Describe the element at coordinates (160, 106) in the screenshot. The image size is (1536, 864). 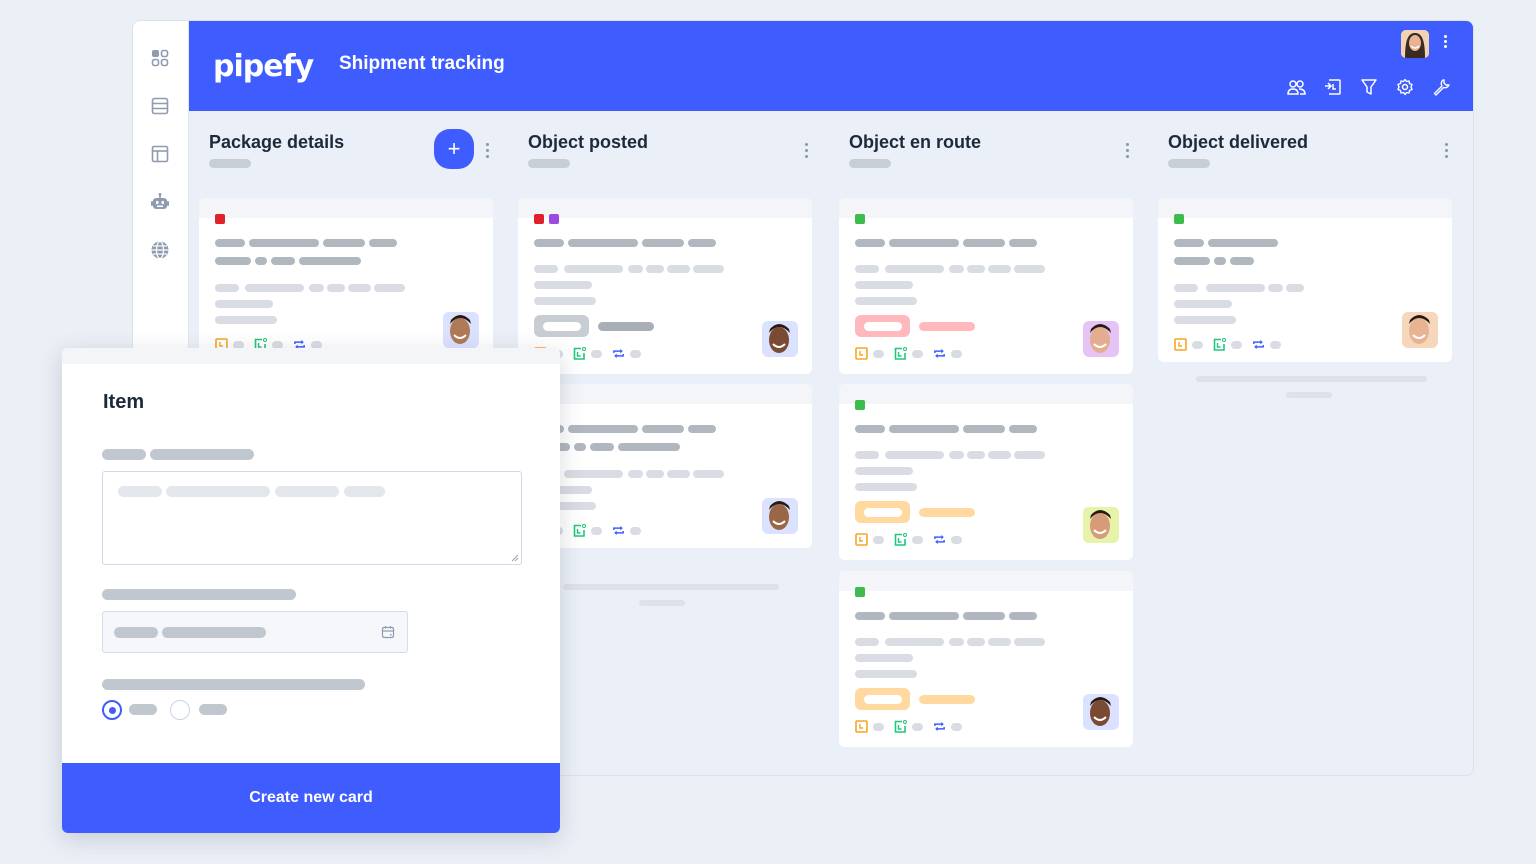
I see `database-icon` at that location.